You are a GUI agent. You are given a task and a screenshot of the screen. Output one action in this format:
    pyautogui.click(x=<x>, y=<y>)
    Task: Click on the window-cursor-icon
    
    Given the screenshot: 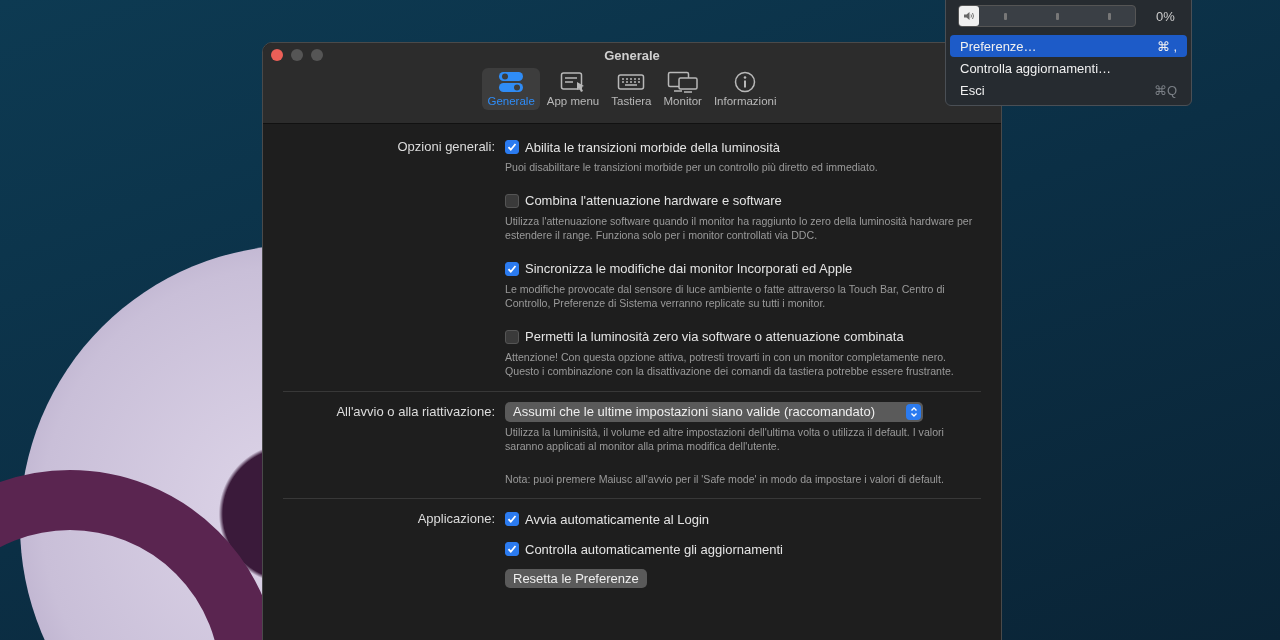 What is the action you would take?
    pyautogui.click(x=573, y=82)
    